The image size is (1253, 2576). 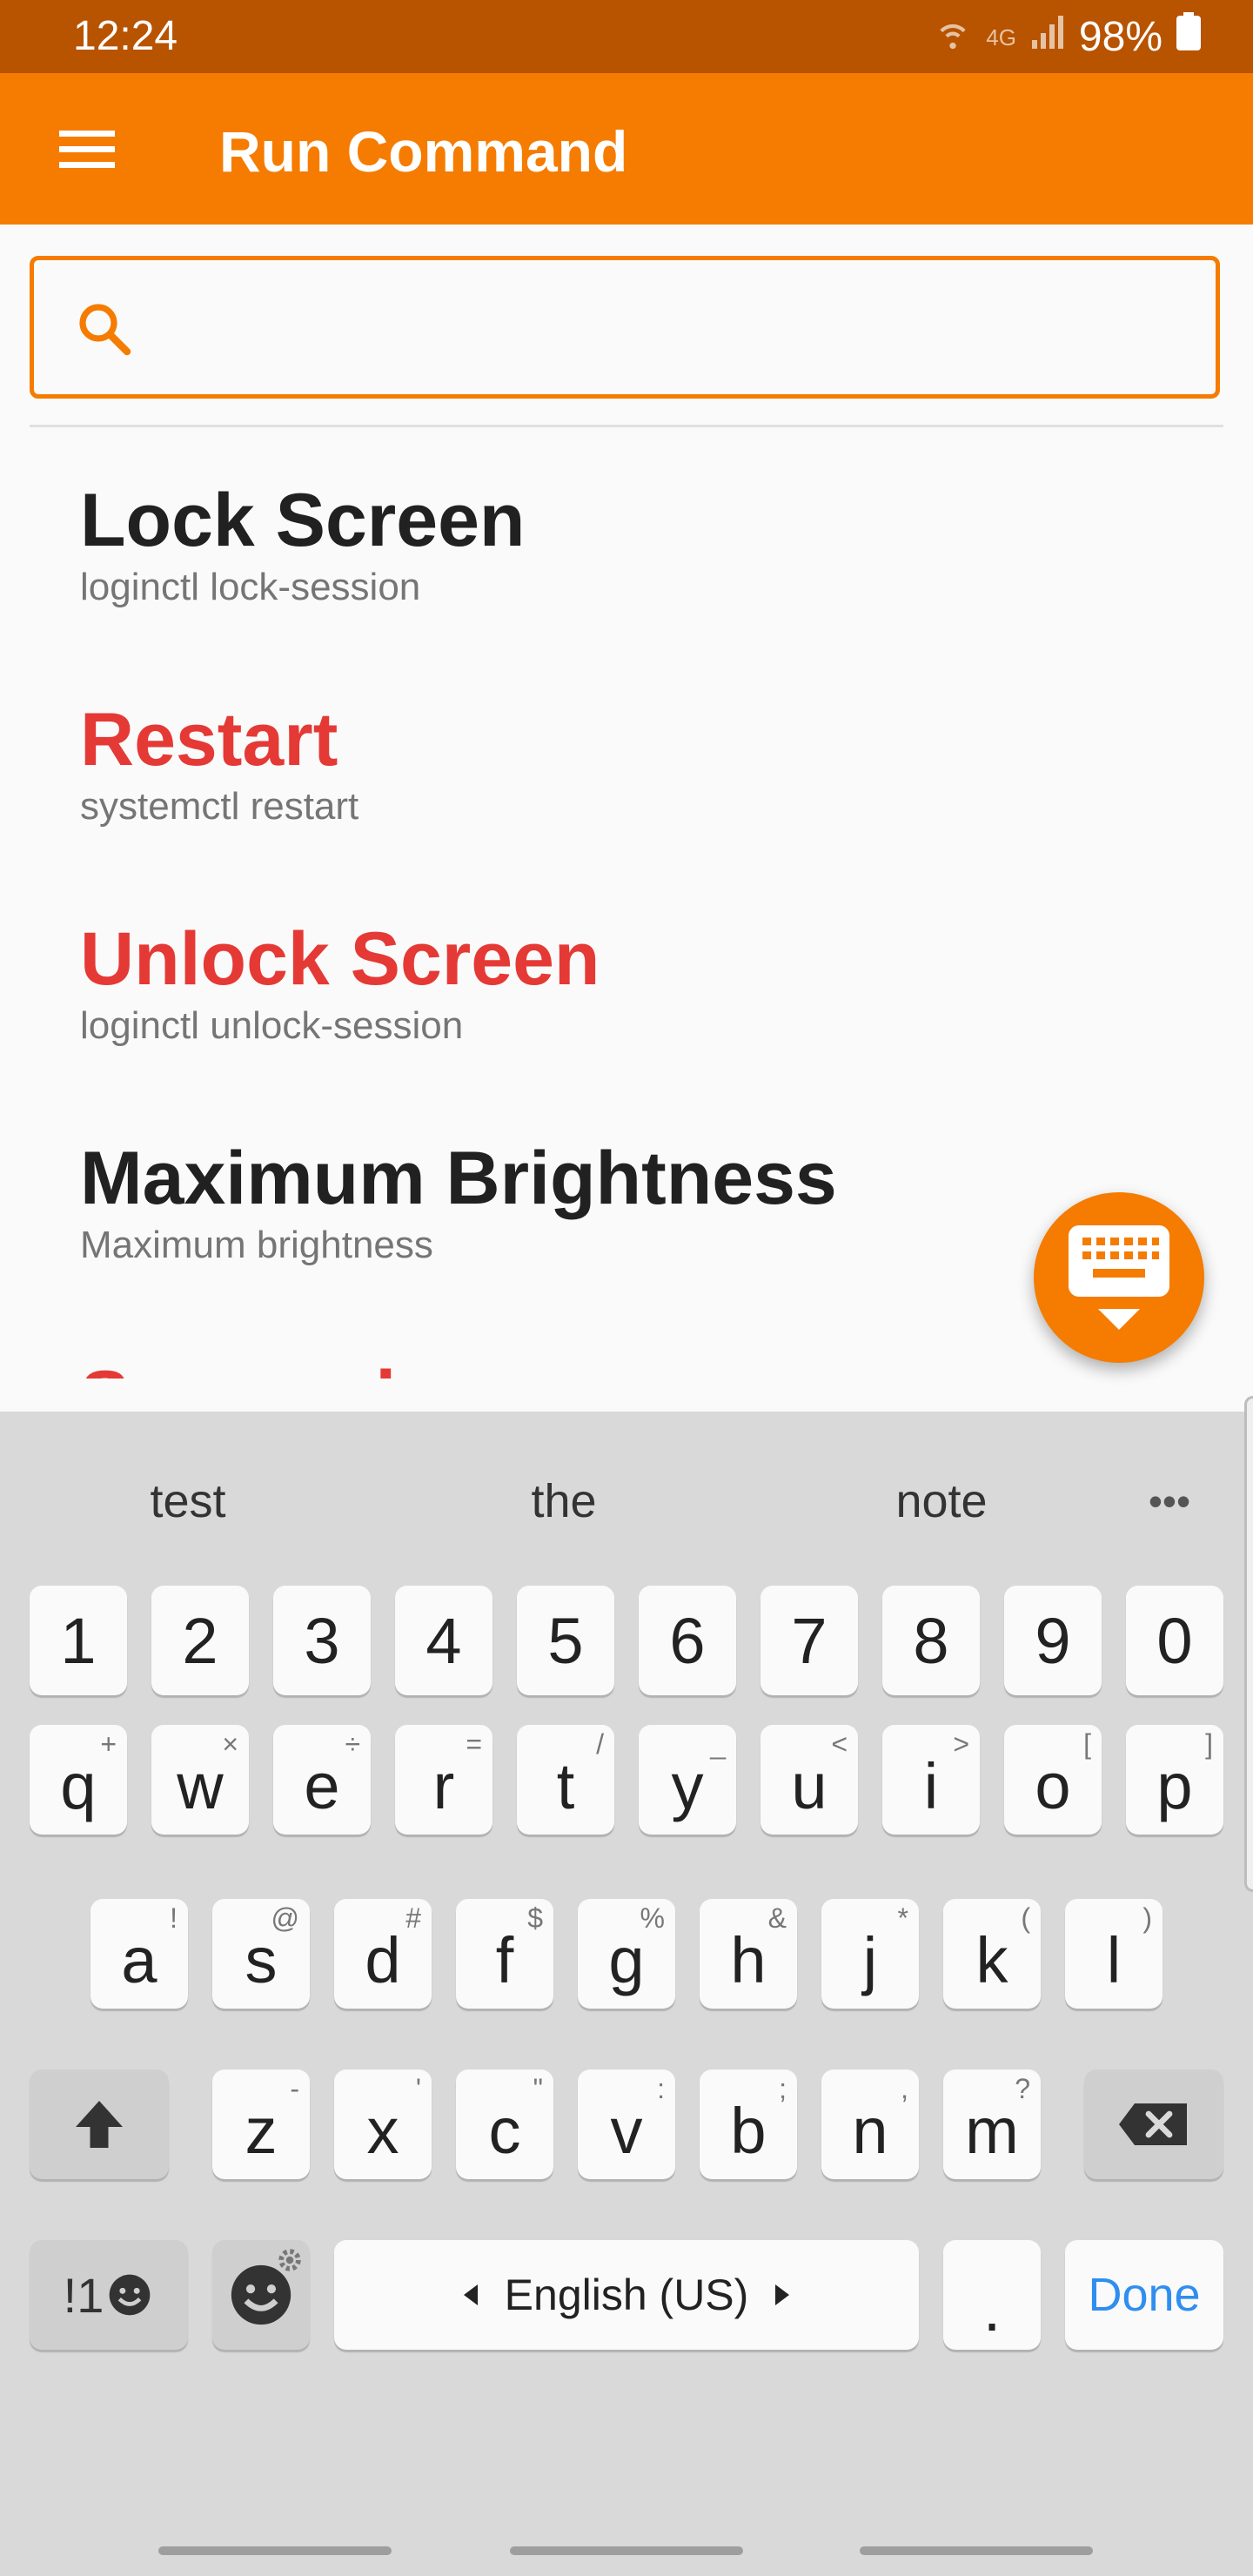 What do you see at coordinates (443, 1780) in the screenshot?
I see `key-r: = r` at bounding box center [443, 1780].